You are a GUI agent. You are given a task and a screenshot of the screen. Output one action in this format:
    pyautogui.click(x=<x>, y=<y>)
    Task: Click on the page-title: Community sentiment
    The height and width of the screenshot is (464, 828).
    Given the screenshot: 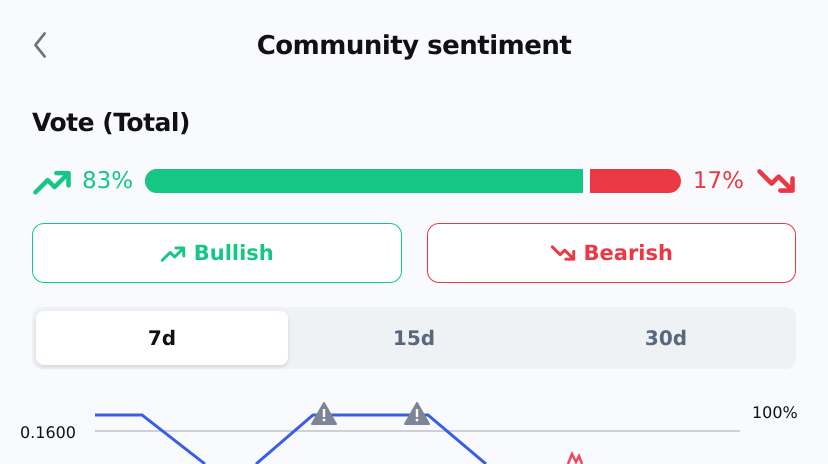 What is the action you would take?
    pyautogui.click(x=414, y=46)
    